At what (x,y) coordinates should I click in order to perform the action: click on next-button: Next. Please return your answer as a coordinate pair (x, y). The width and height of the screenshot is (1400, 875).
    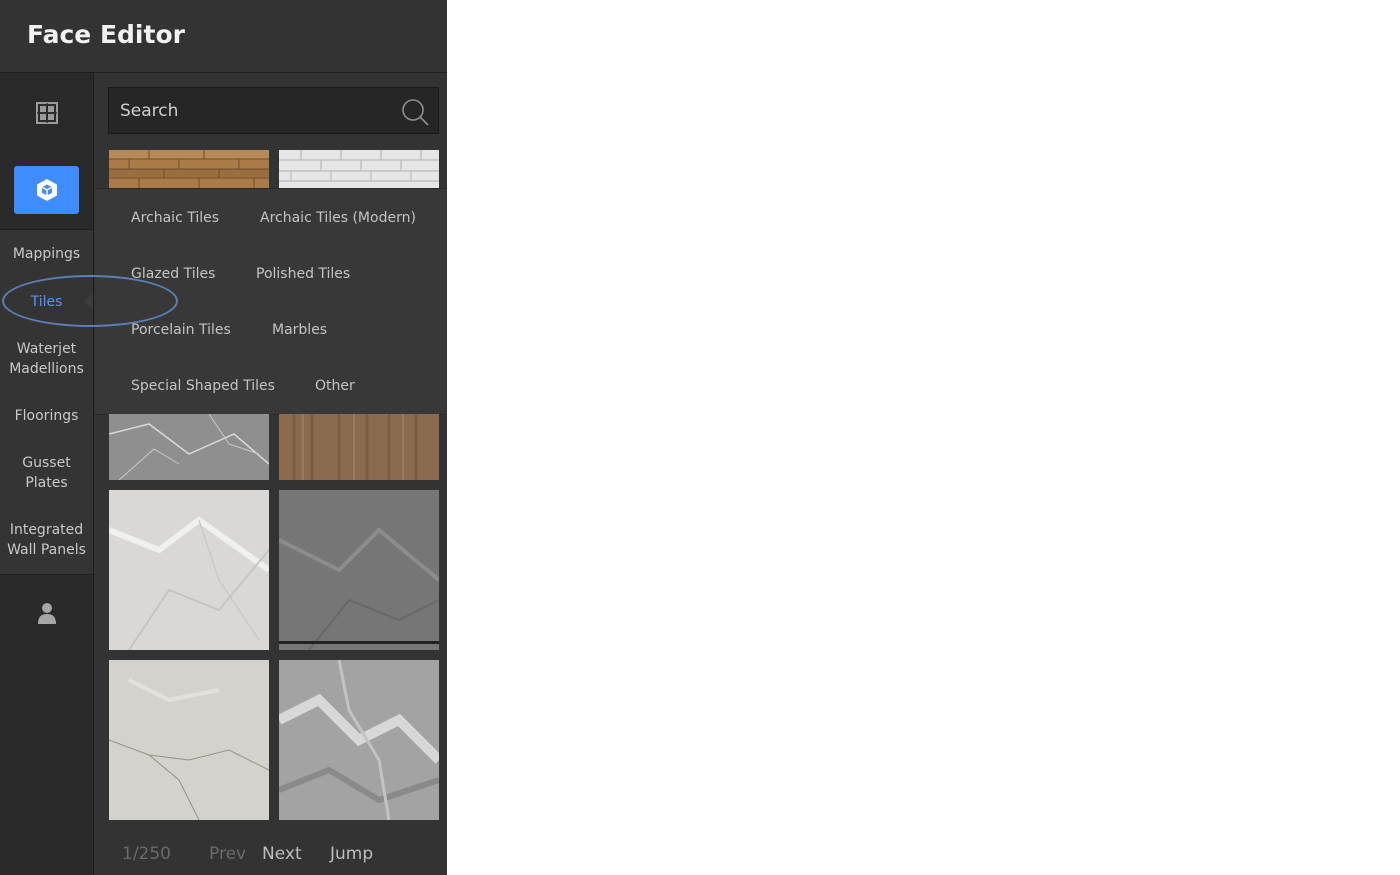
    Looking at the image, I should click on (282, 854).